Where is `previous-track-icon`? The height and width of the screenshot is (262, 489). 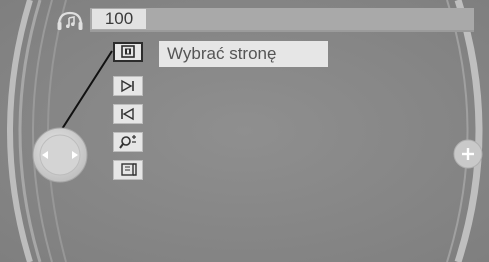
previous-track-icon is located at coordinates (127, 114).